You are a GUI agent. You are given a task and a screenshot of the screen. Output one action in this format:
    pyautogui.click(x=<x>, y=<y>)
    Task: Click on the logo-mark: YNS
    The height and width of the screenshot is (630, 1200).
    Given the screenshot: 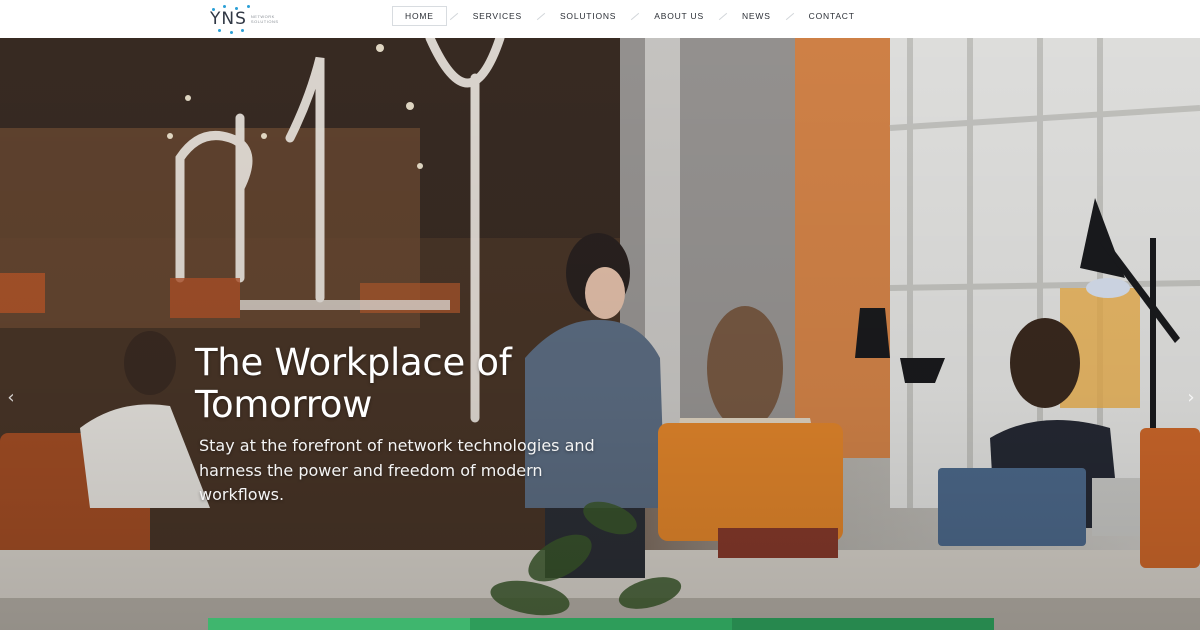 What is the action you would take?
    pyautogui.click(x=228, y=18)
    